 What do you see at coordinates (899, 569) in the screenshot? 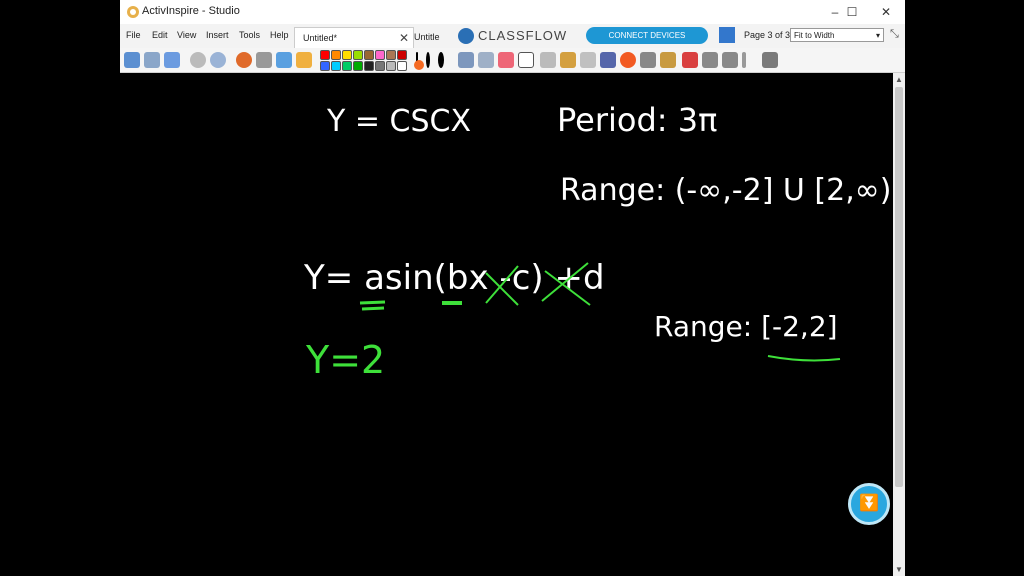
I see `scroll-down-icon: ▼` at bounding box center [899, 569].